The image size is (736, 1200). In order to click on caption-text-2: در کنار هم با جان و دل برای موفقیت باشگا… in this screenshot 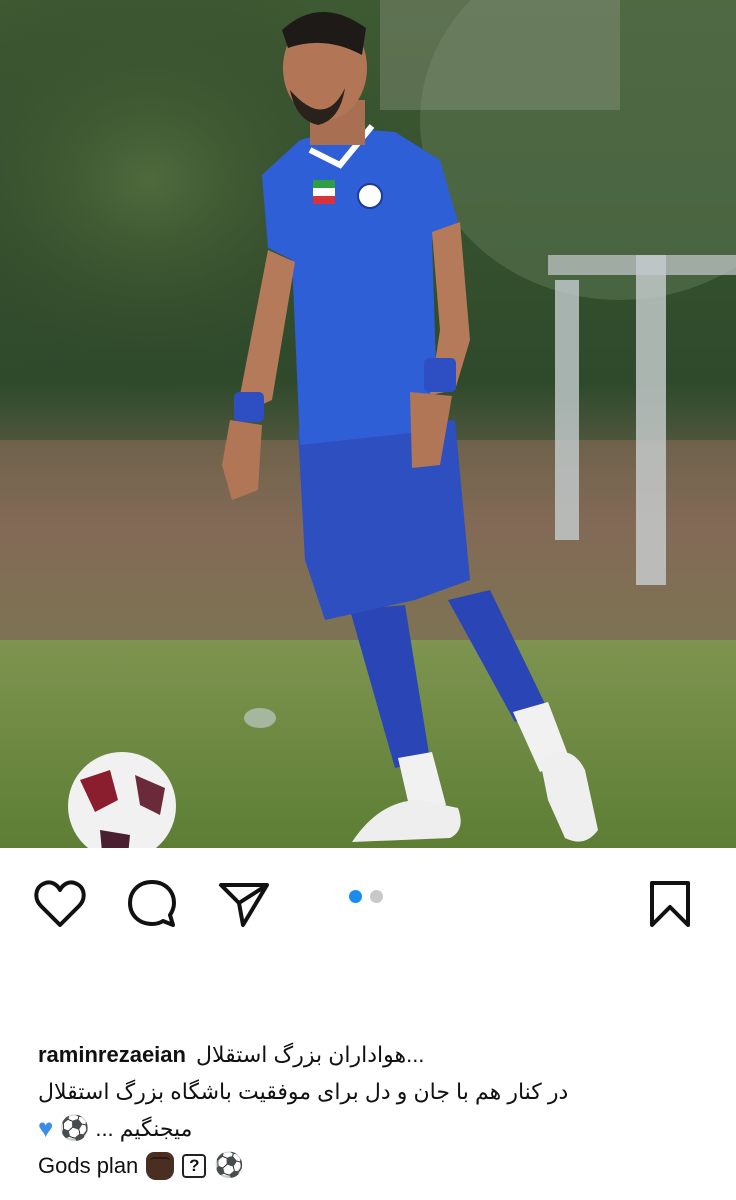, I will do `click(303, 1091)`.